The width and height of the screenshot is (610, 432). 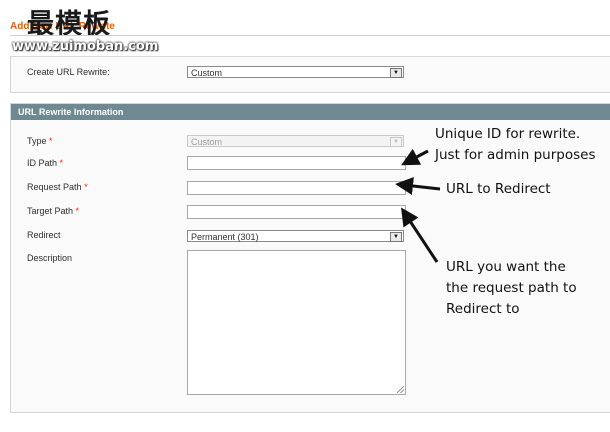 I want to click on annotation-line: Redirect to, so click(x=483, y=309).